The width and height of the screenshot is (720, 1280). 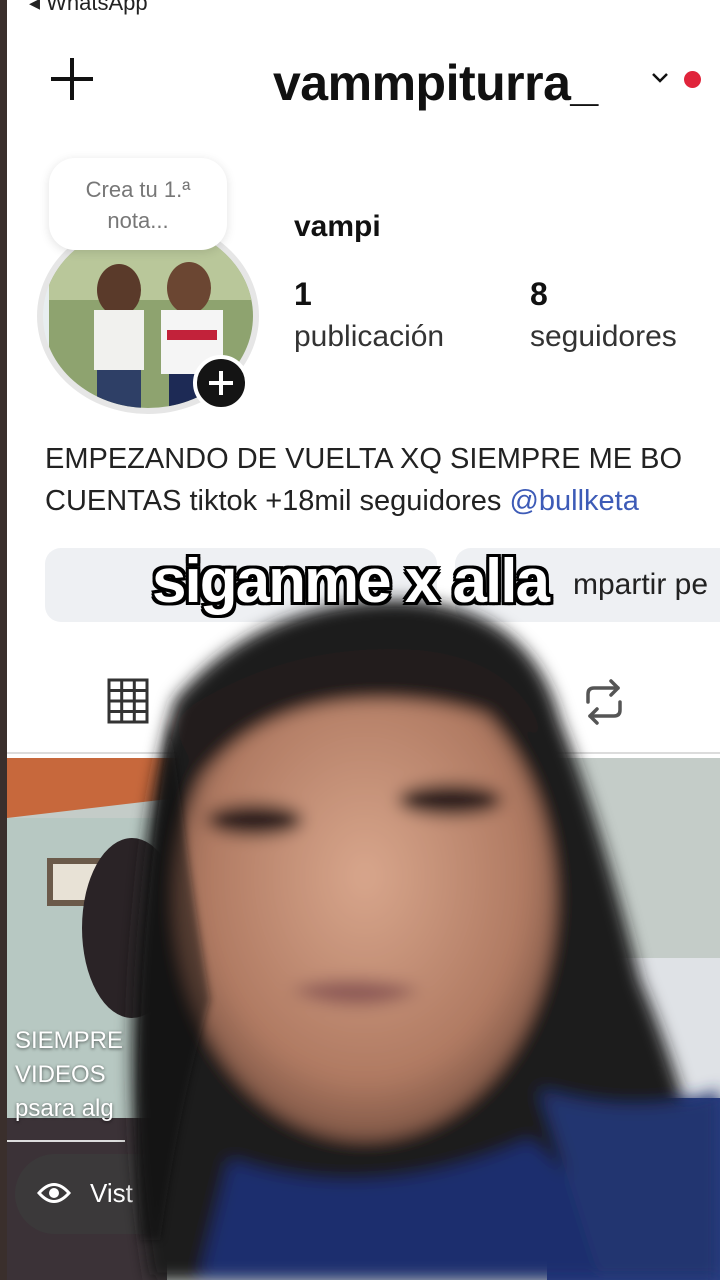 What do you see at coordinates (351, 581) in the screenshot?
I see `video-caption: siganme x alla` at bounding box center [351, 581].